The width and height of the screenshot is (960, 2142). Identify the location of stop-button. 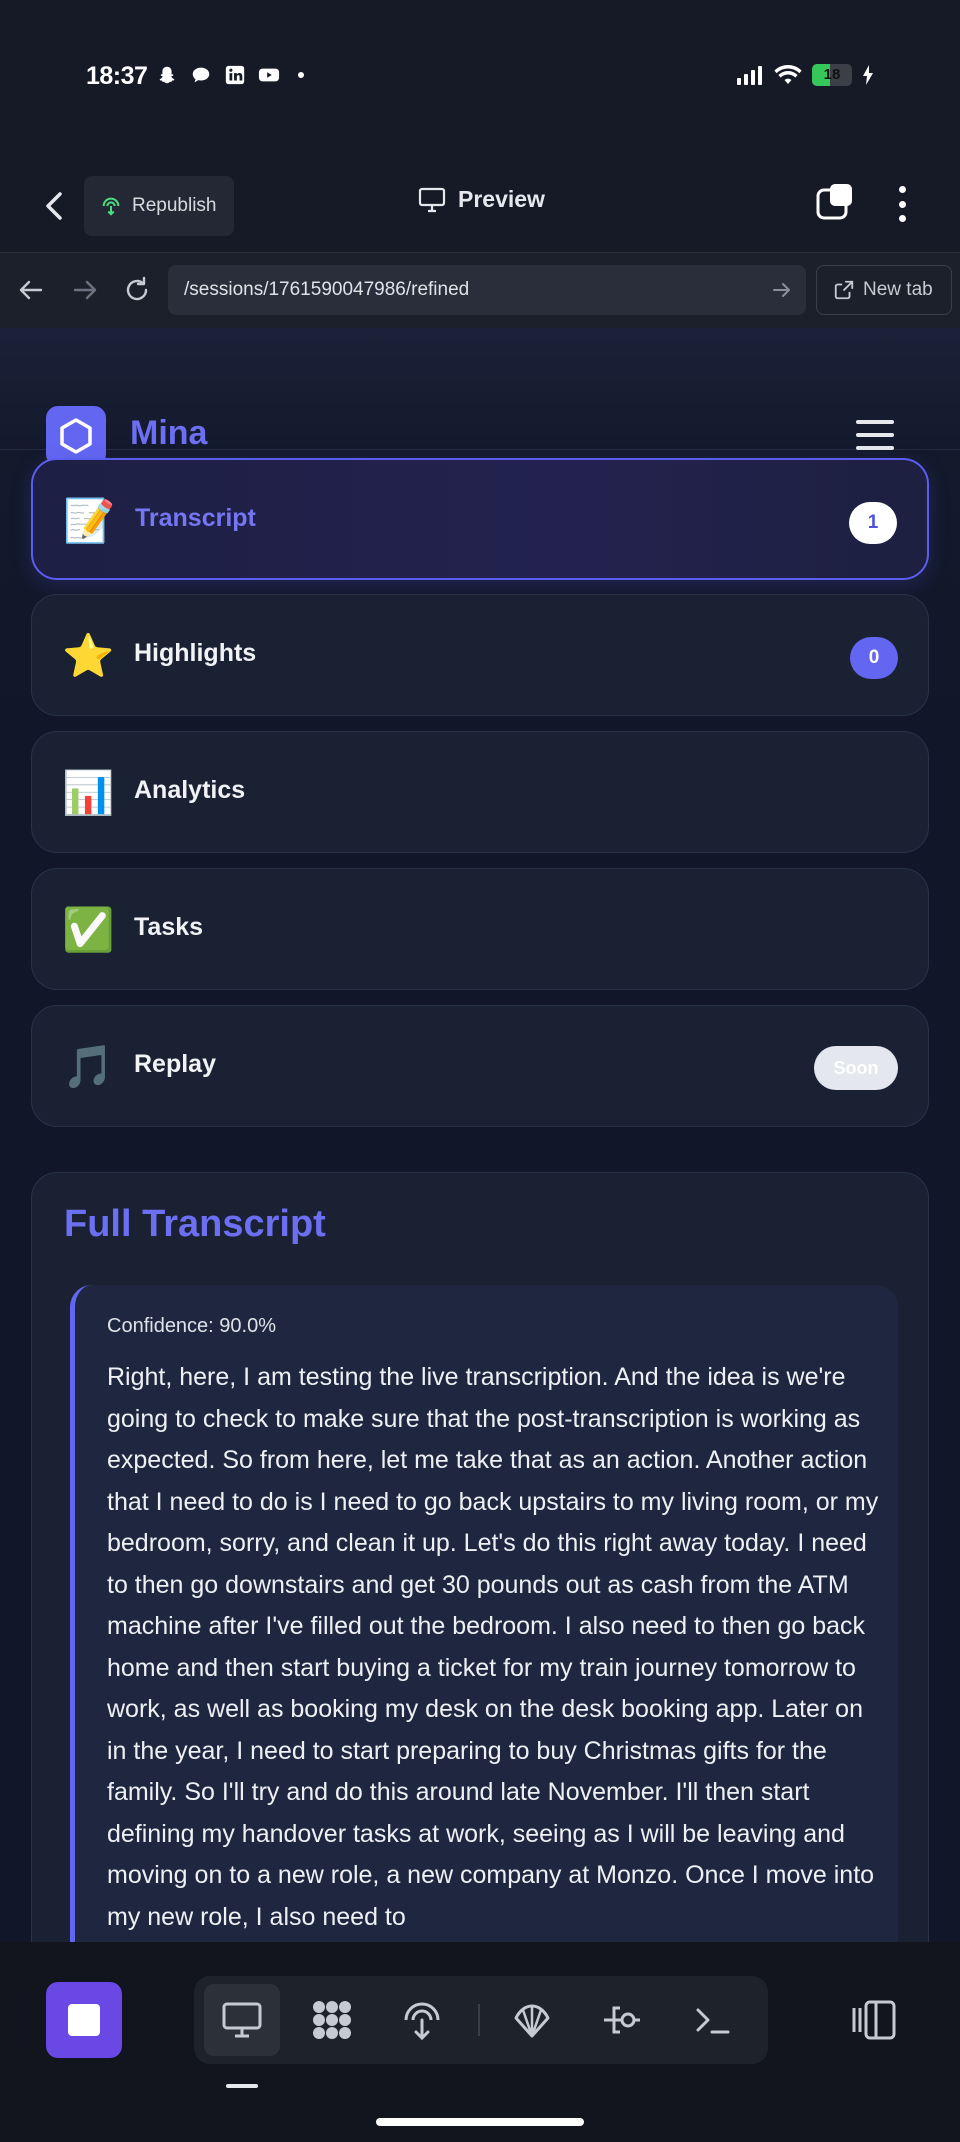
(84, 2020).